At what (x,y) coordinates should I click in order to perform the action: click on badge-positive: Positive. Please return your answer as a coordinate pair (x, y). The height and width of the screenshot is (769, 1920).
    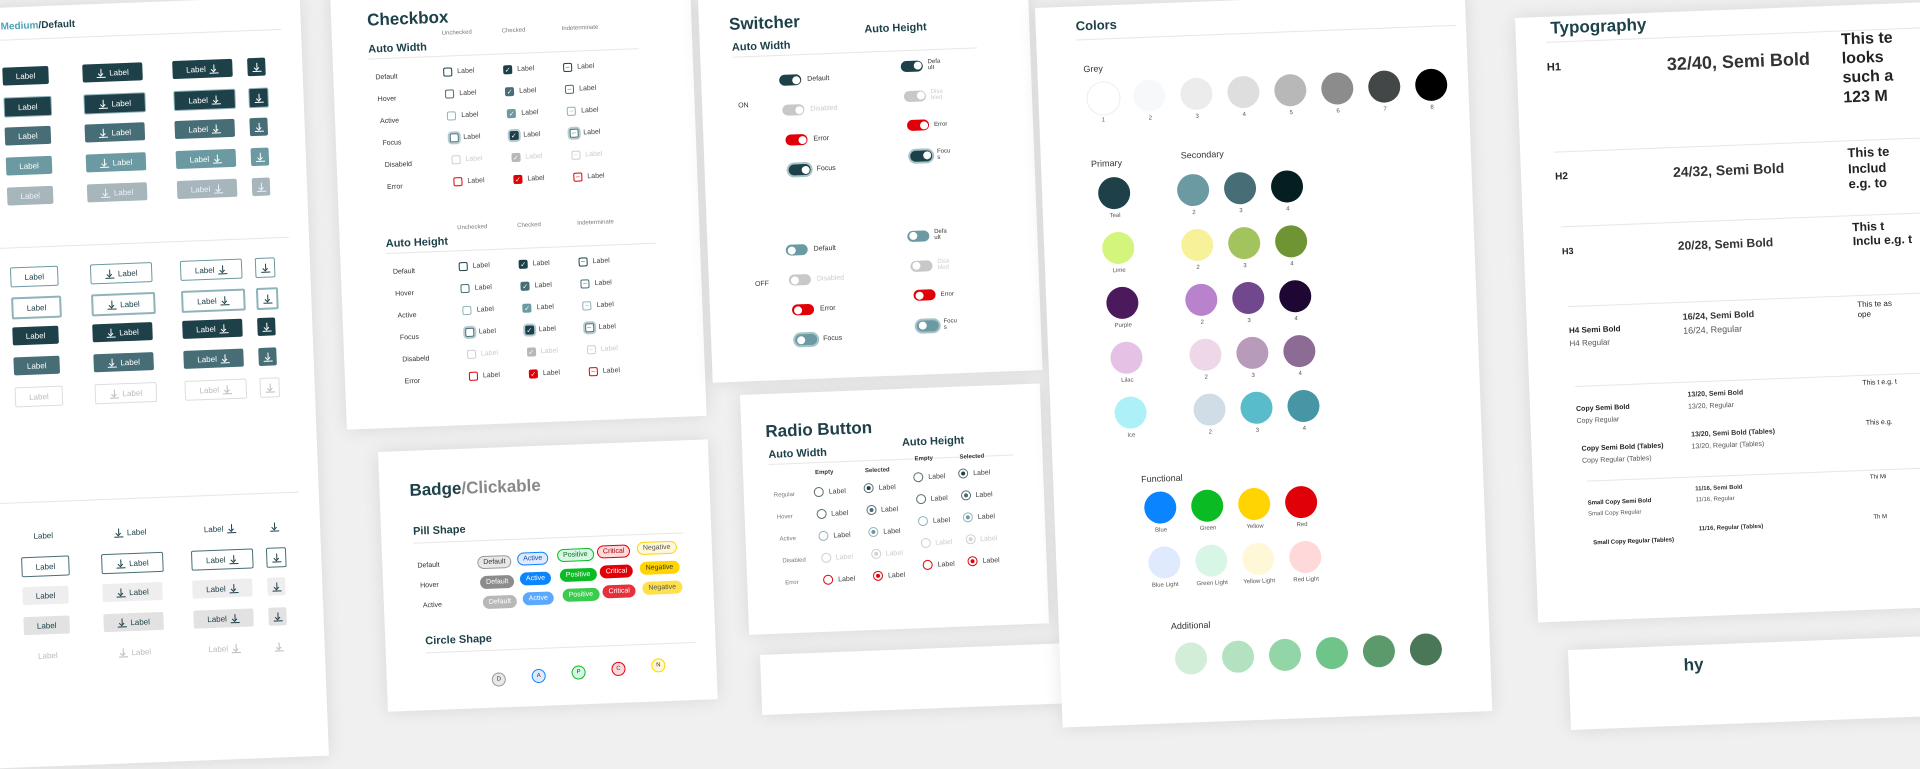
    Looking at the image, I should click on (581, 595).